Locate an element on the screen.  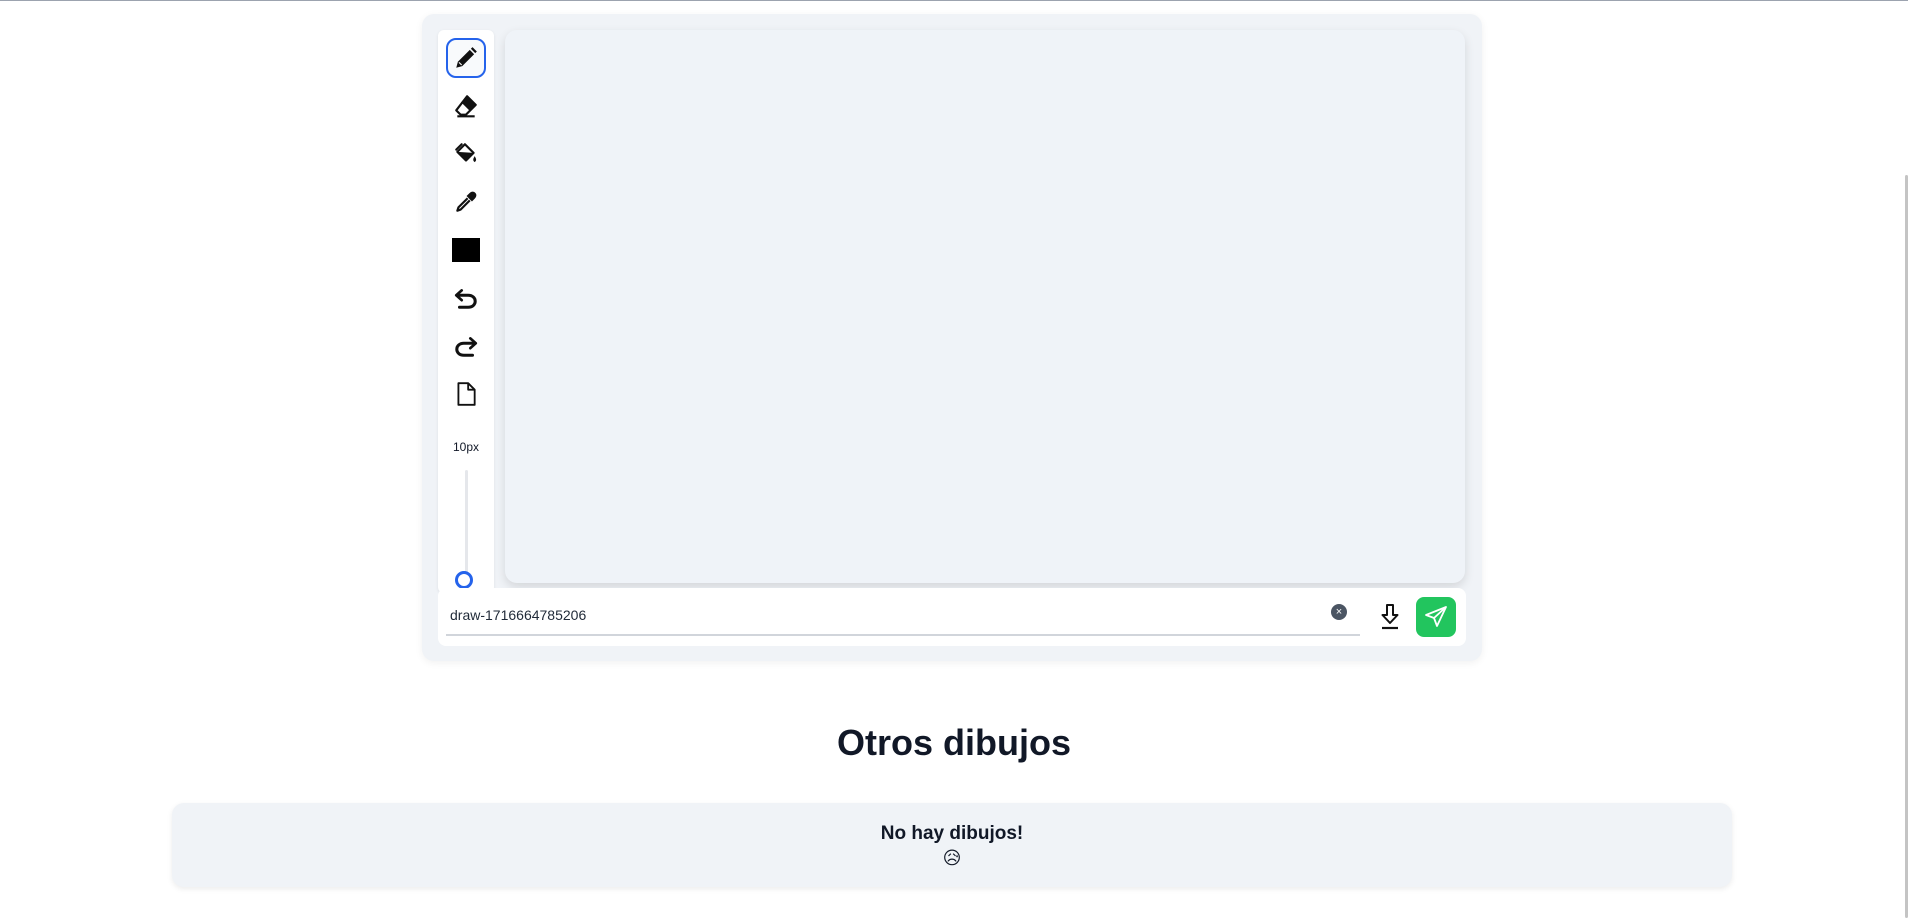
color-swatch is located at coordinates (466, 250).